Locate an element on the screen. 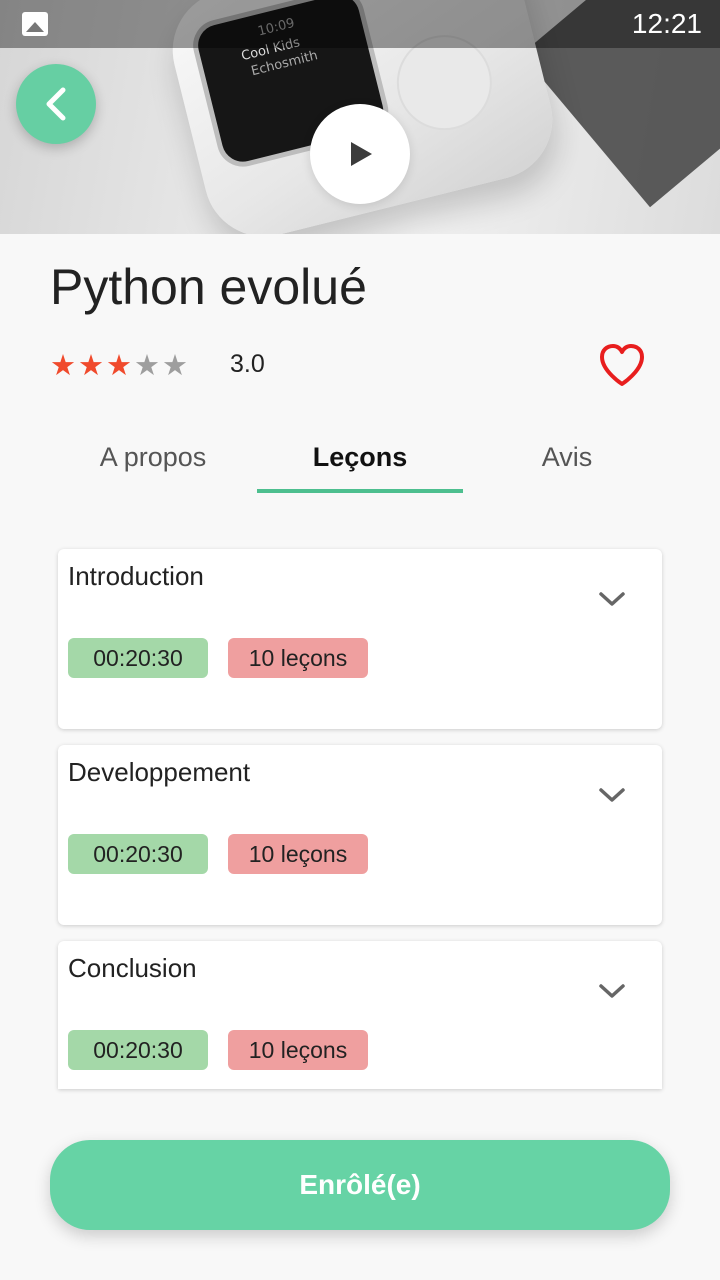 Image resolution: width=720 pixels, height=1280 pixels. tab-avis: Avis is located at coordinates (567, 457).